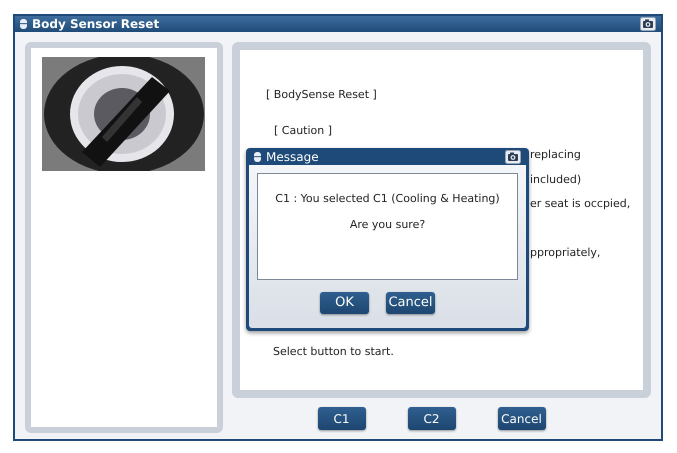 This screenshot has height=453, width=677. I want to click on dialog-button: Cancel, so click(410, 303).